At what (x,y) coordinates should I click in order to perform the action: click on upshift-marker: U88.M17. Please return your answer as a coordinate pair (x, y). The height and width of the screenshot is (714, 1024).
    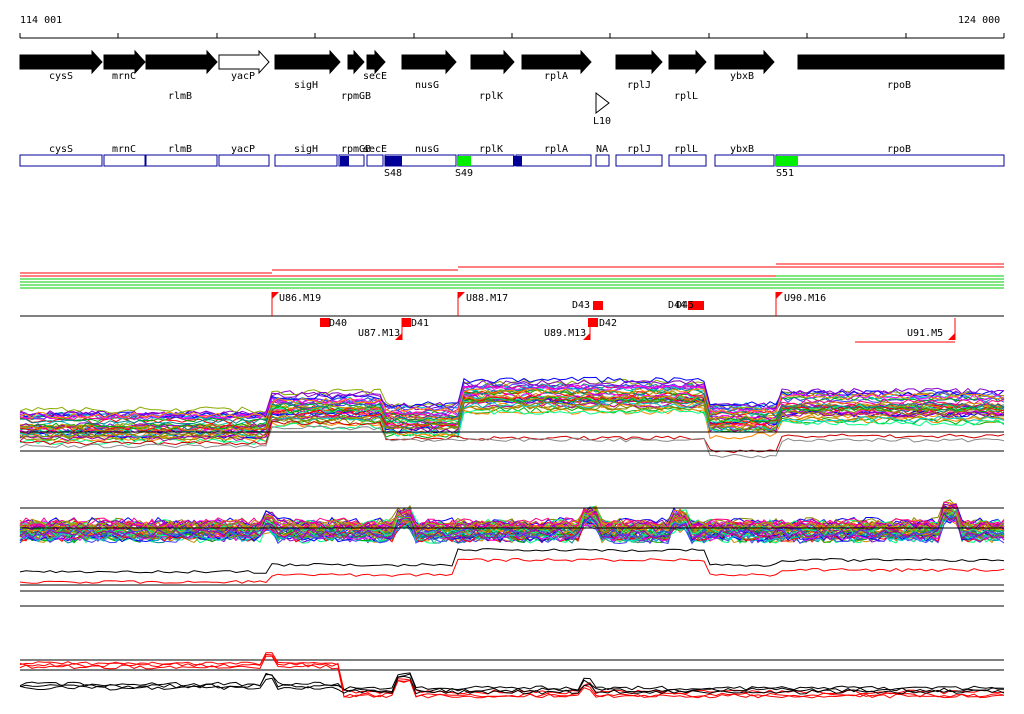
    Looking at the image, I should click on (482, 304).